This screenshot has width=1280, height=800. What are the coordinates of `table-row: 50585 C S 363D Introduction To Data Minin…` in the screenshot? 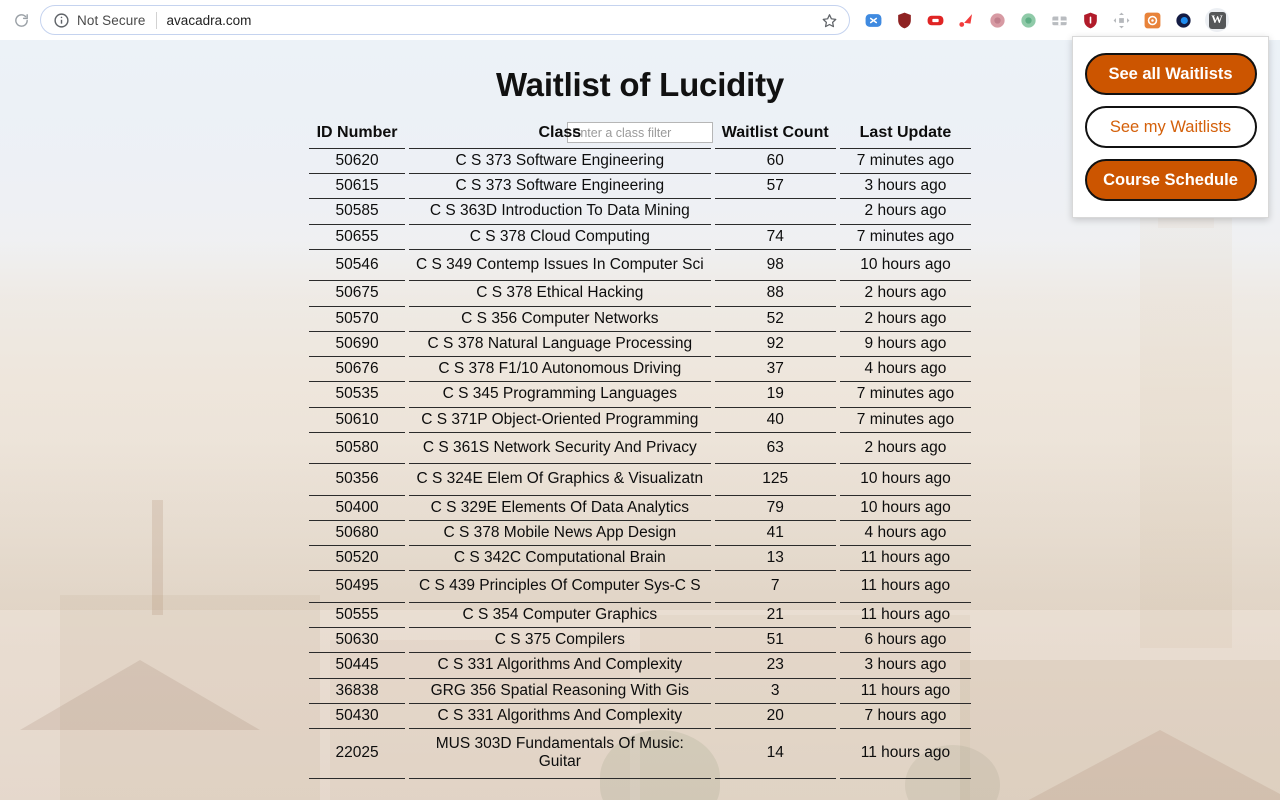 It's located at (640, 211).